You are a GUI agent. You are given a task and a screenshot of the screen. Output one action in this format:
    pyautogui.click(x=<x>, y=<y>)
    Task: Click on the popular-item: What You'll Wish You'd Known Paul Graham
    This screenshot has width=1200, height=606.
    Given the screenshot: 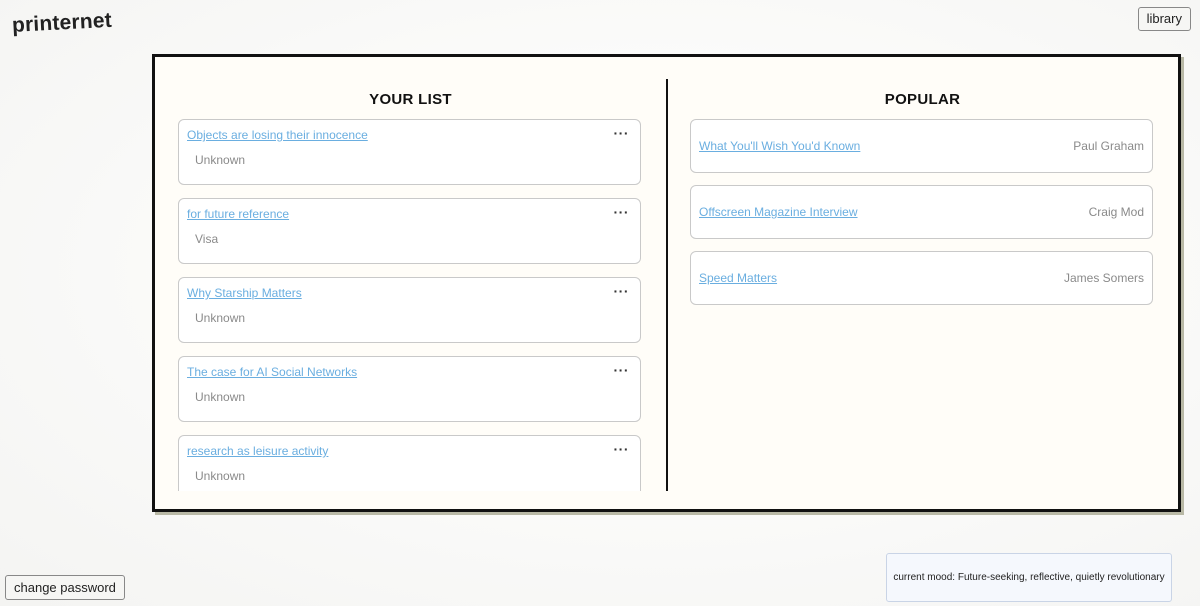 What is the action you would take?
    pyautogui.click(x=921, y=146)
    